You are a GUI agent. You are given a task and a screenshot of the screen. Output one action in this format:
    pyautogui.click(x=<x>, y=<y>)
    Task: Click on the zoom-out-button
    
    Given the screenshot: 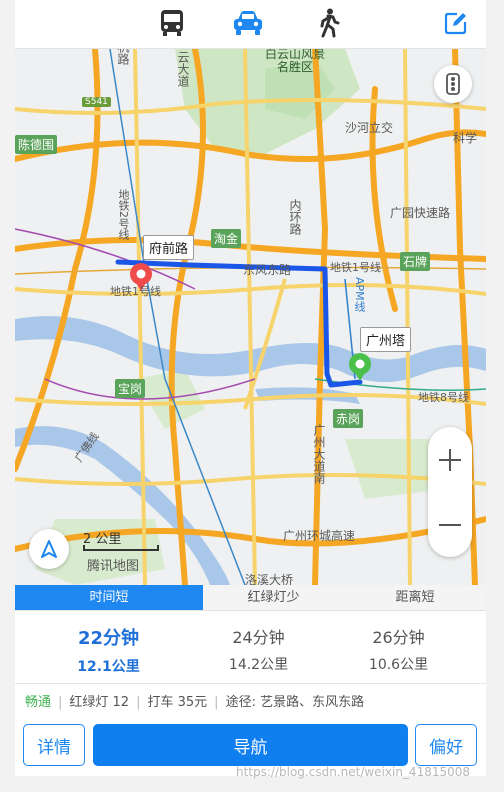 What is the action you would take?
    pyautogui.click(x=450, y=524)
    